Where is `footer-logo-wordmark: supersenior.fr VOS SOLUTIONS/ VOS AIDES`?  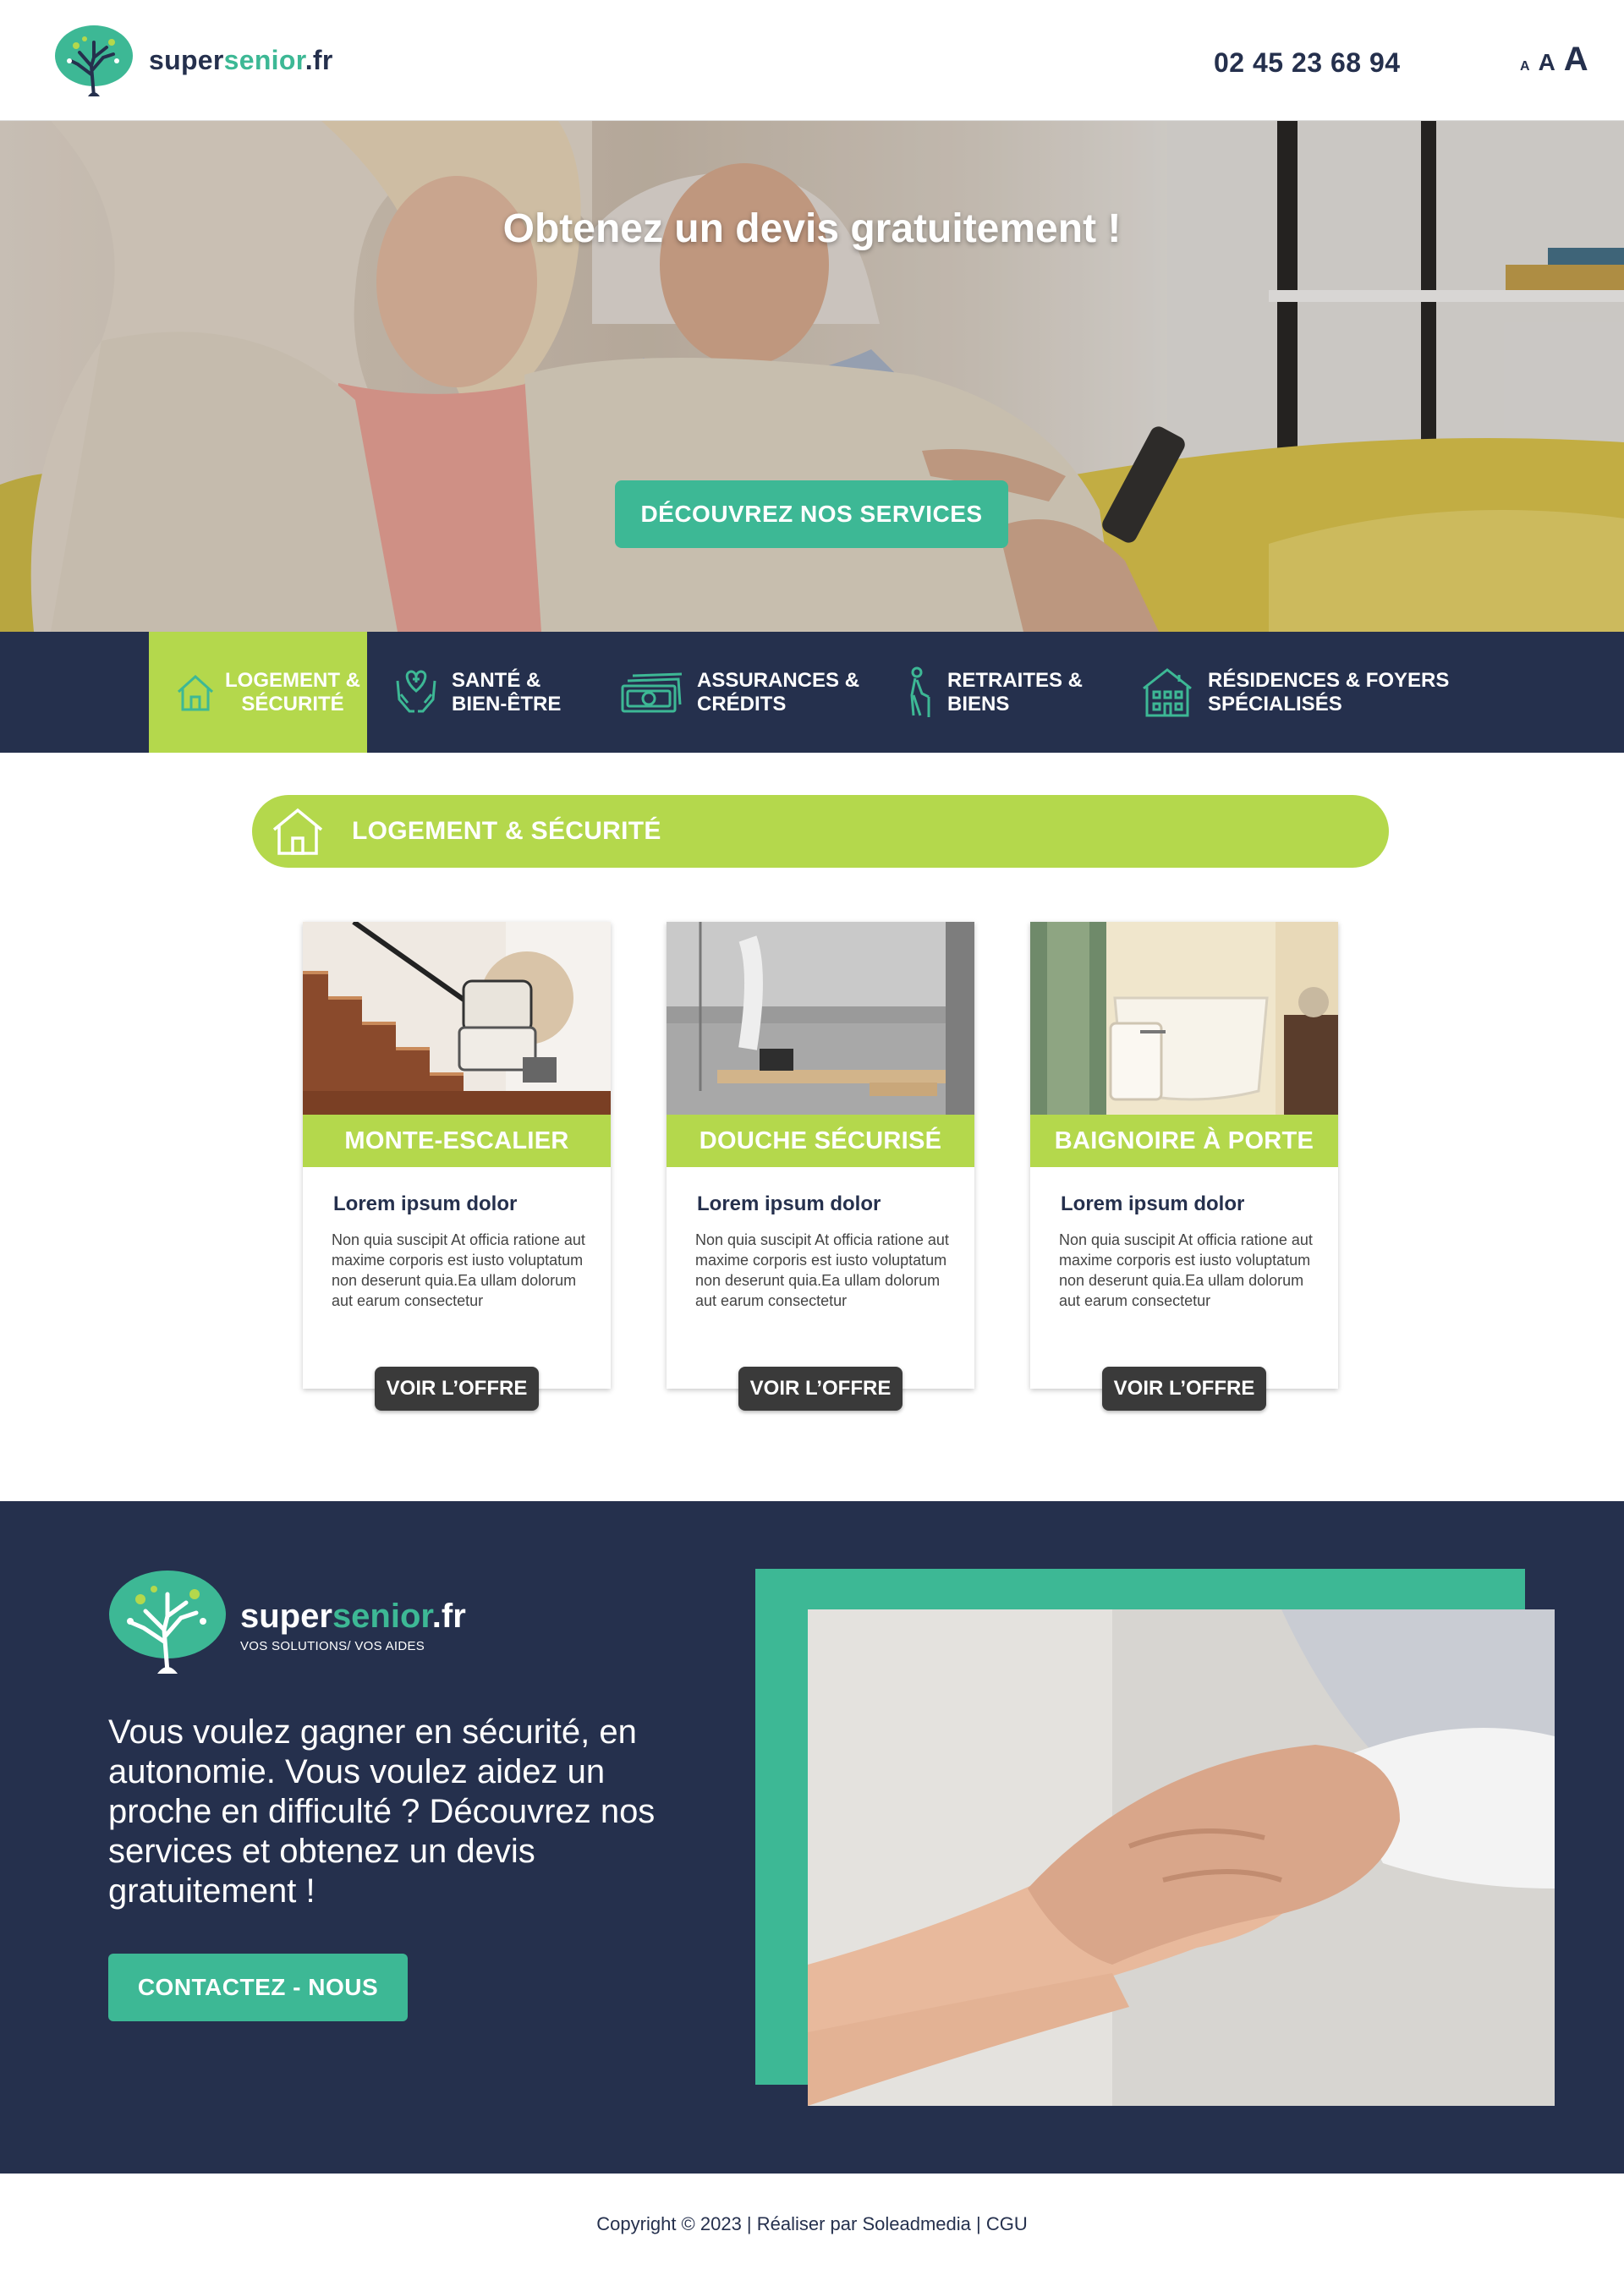
footer-logo-wordmark: supersenior.fr VOS SOLUTIONS/ VOS AIDES is located at coordinates (353, 1625).